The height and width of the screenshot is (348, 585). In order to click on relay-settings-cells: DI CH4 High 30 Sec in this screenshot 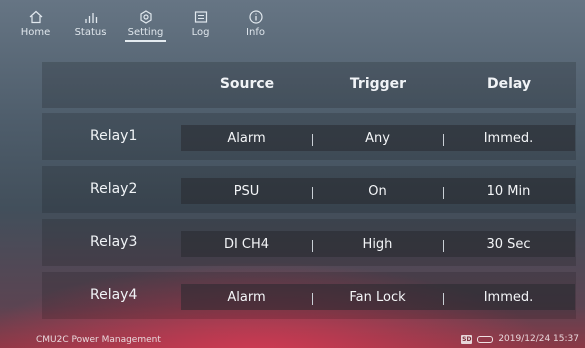, I will do `click(378, 244)`.